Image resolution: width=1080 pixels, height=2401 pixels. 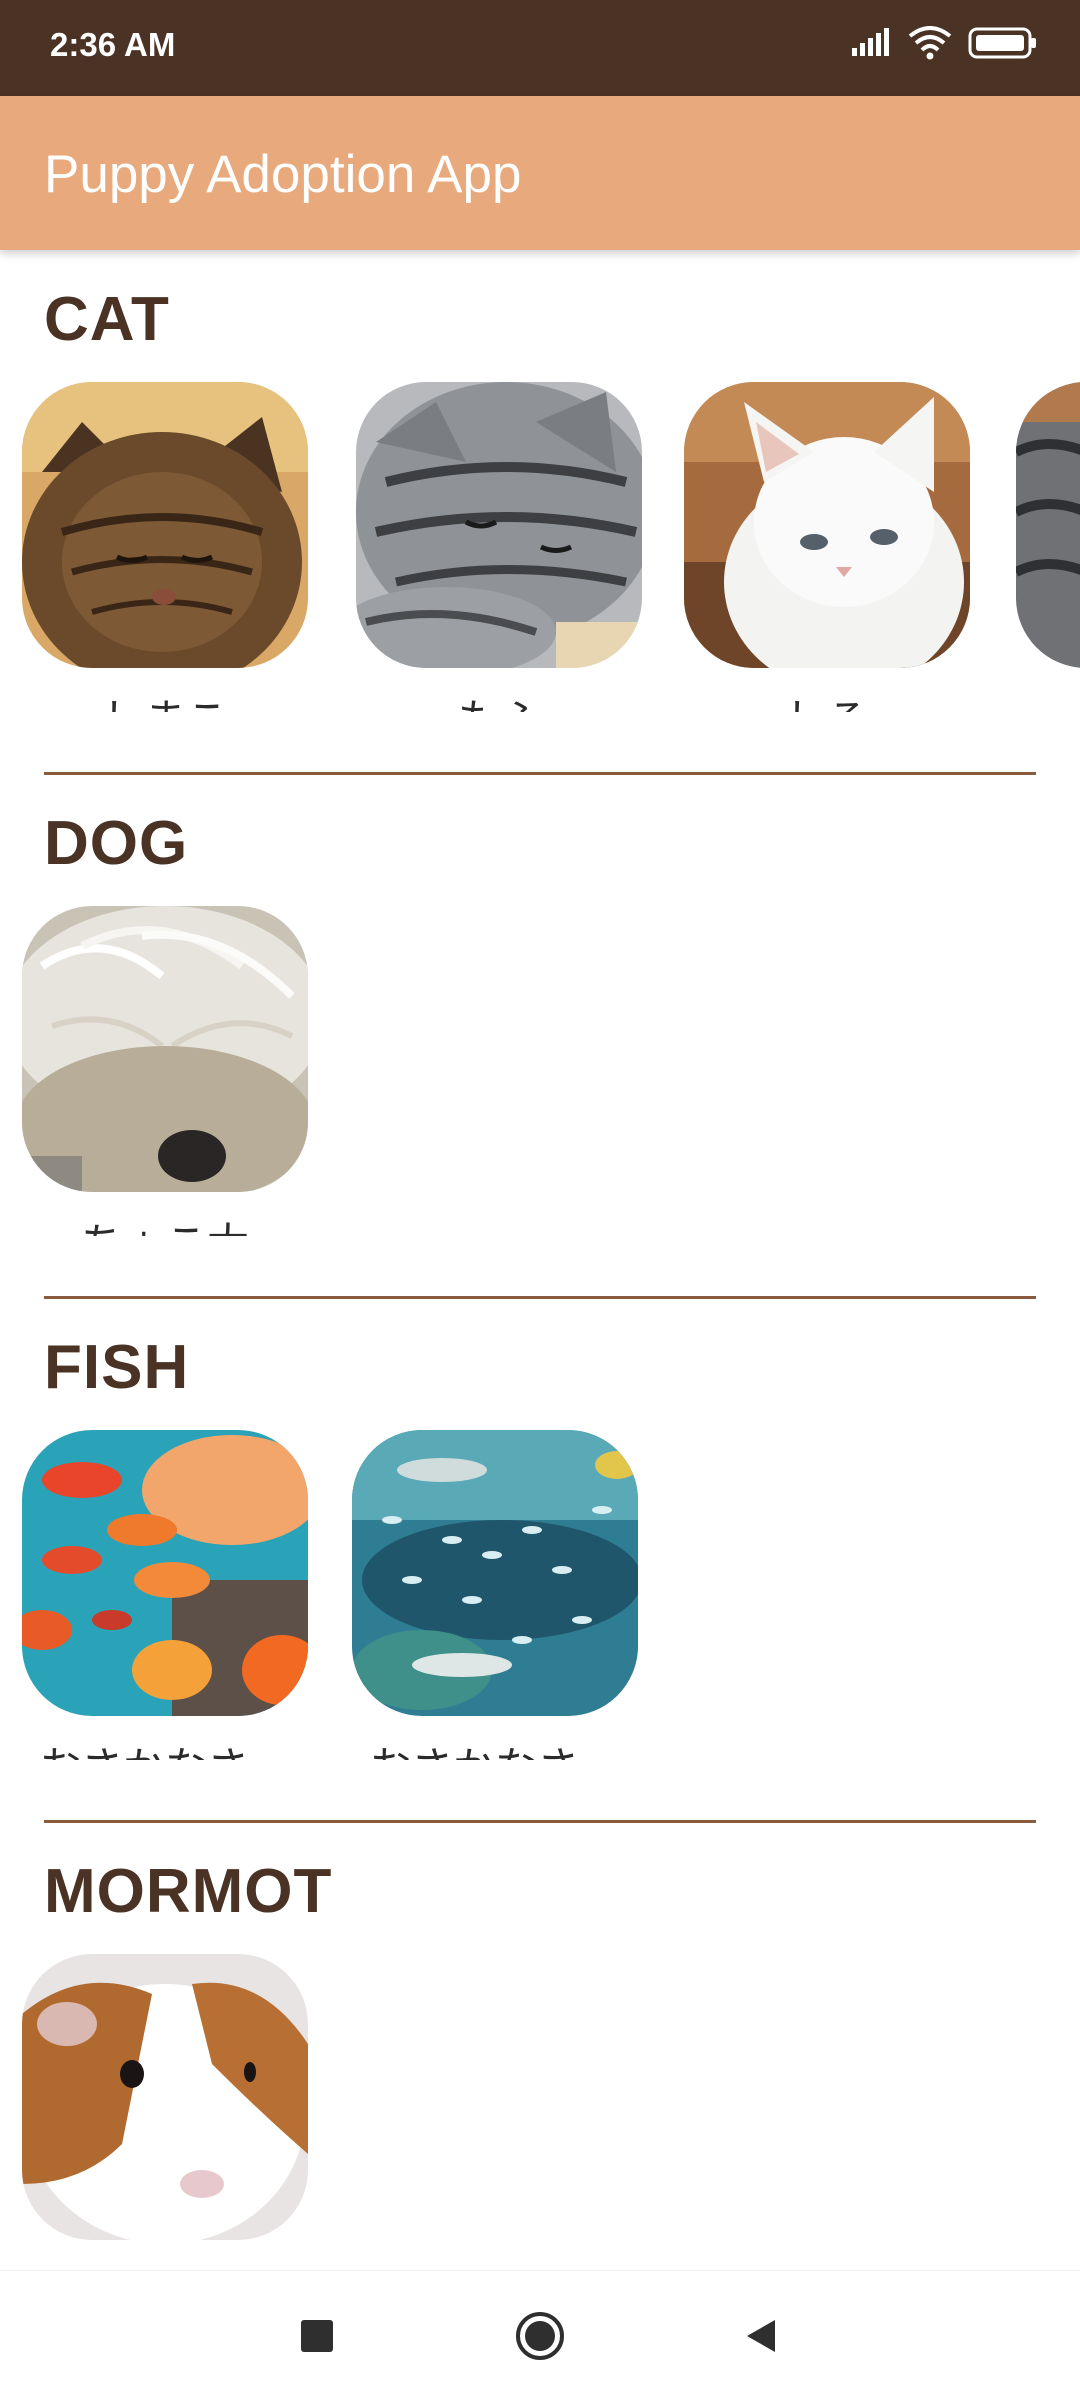 What do you see at coordinates (495, 1573) in the screenshot?
I see `aquarium-school-photo` at bounding box center [495, 1573].